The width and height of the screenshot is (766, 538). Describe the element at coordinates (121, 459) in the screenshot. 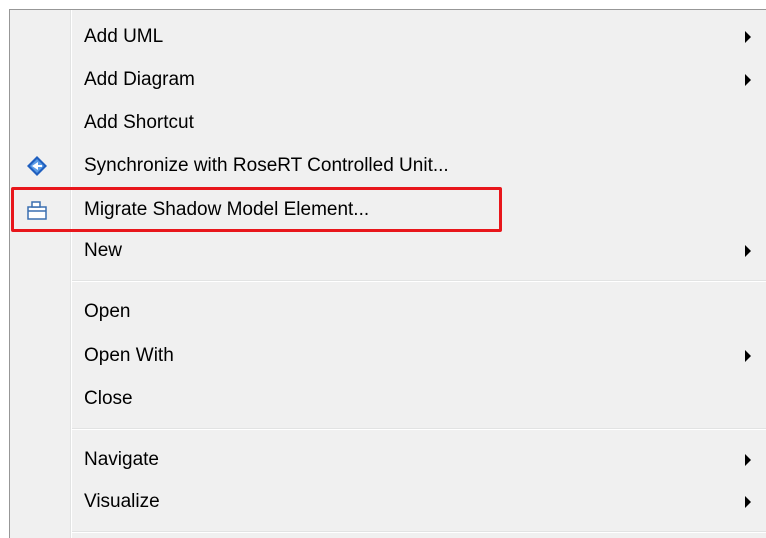

I see `menu-item-label: Navigate` at that location.